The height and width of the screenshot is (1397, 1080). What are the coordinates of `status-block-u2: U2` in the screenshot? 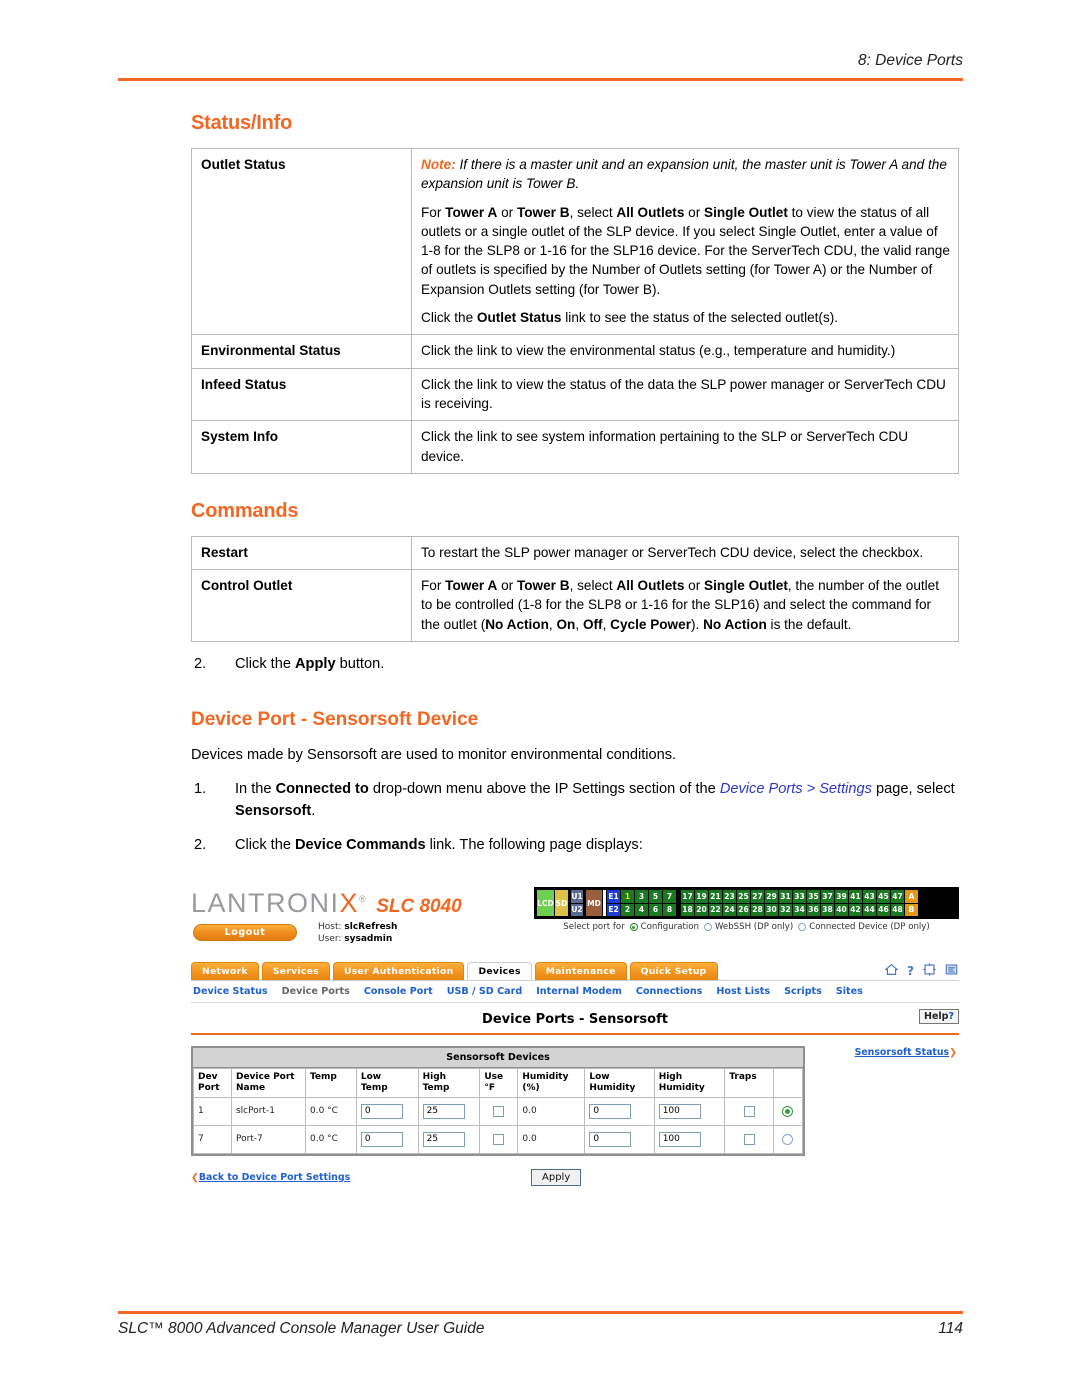 It's located at (577, 909).